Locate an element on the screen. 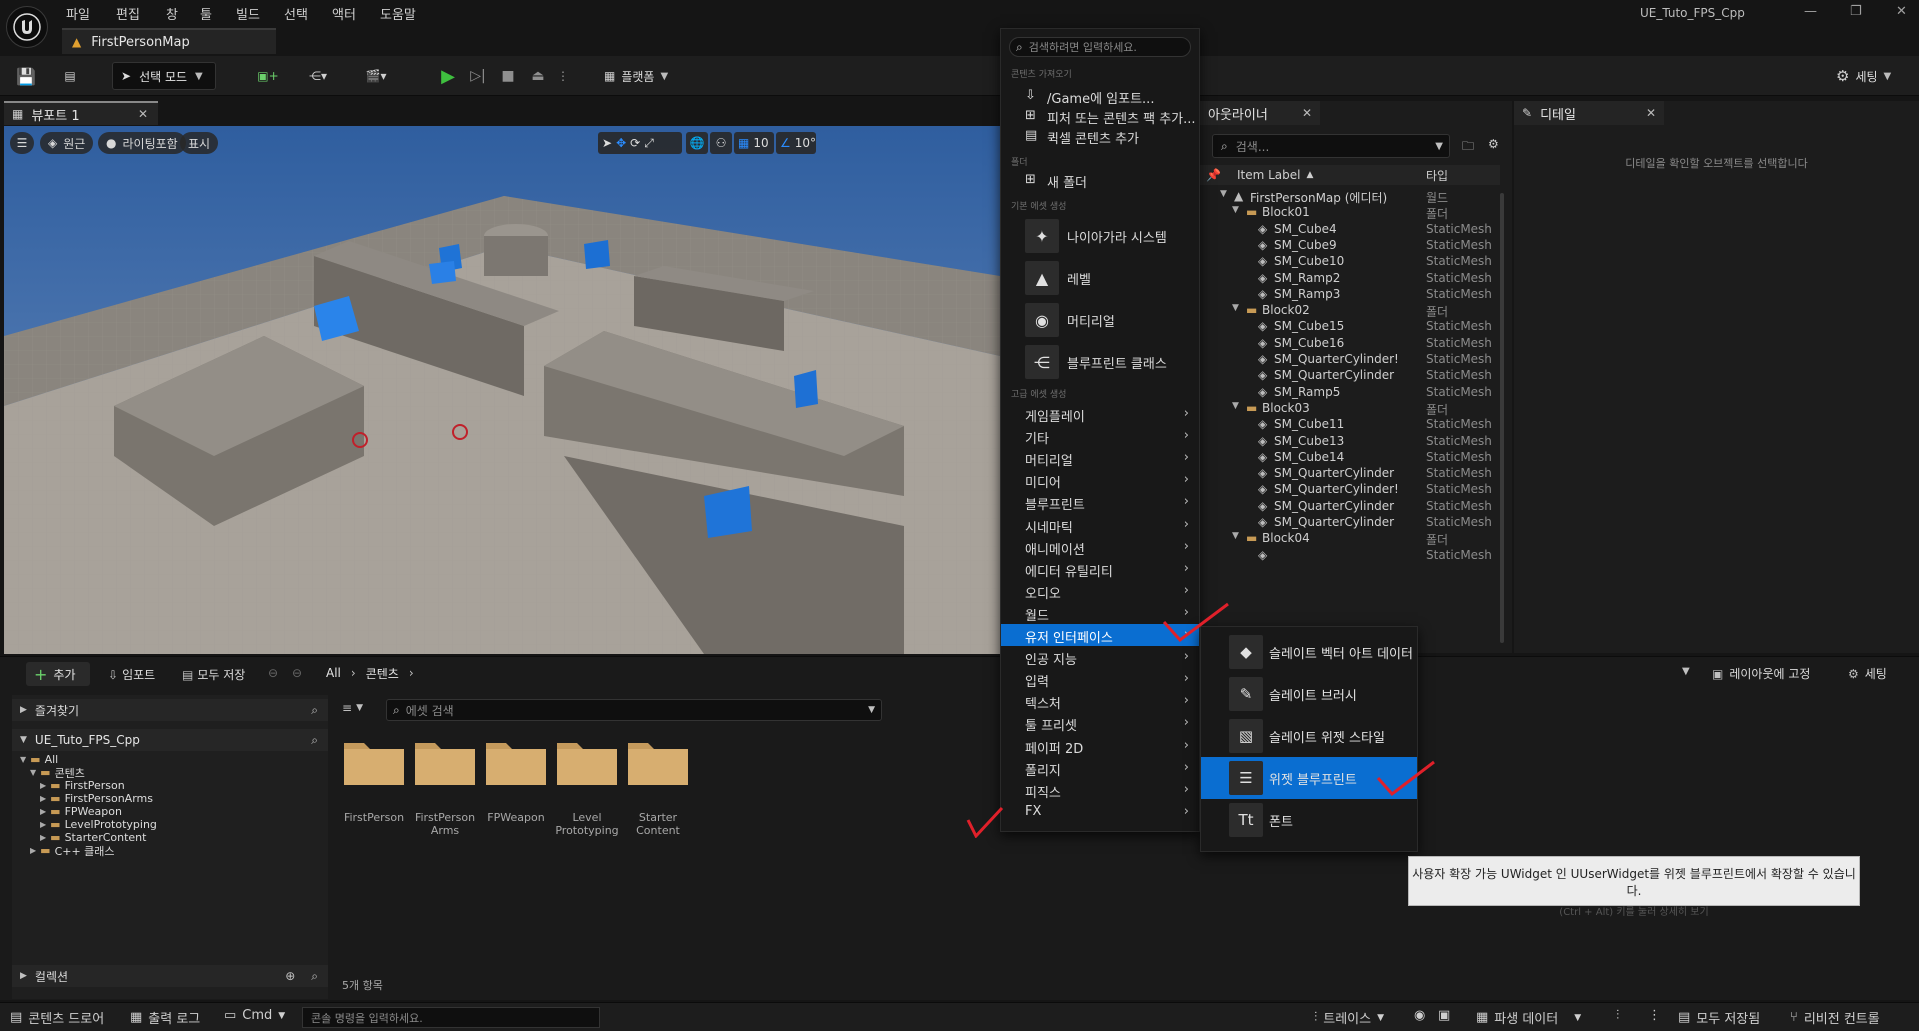  save-all-button: ▤ 모두 저장 is located at coordinates (213, 674).